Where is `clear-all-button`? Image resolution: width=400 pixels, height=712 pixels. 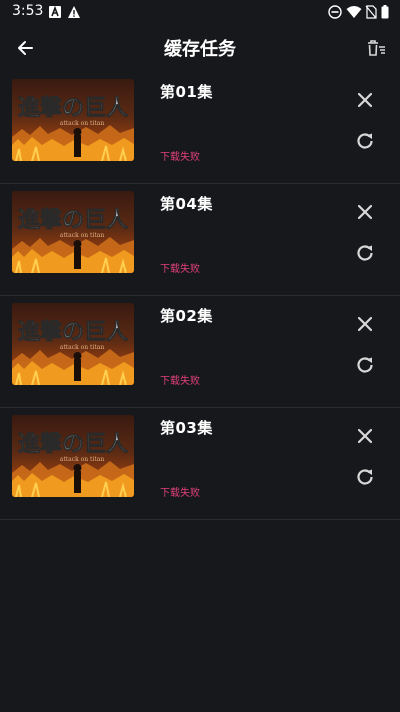
clear-all-button is located at coordinates (376, 48).